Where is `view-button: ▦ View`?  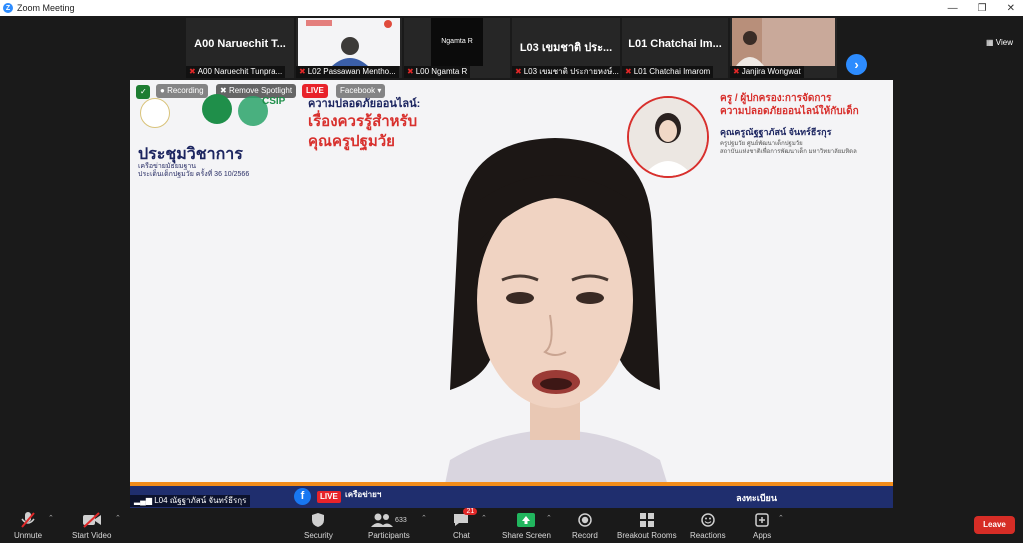
view-button: ▦ View is located at coordinates (999, 42).